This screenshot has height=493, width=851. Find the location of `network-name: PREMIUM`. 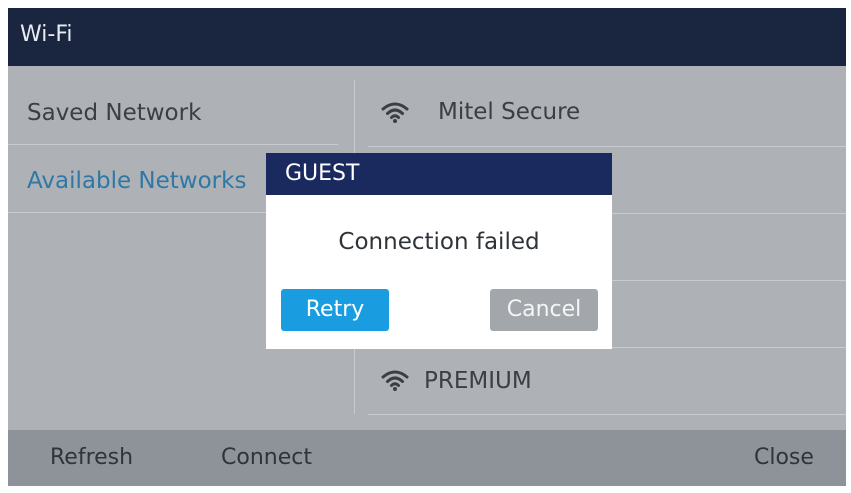

network-name: PREMIUM is located at coordinates (478, 381).